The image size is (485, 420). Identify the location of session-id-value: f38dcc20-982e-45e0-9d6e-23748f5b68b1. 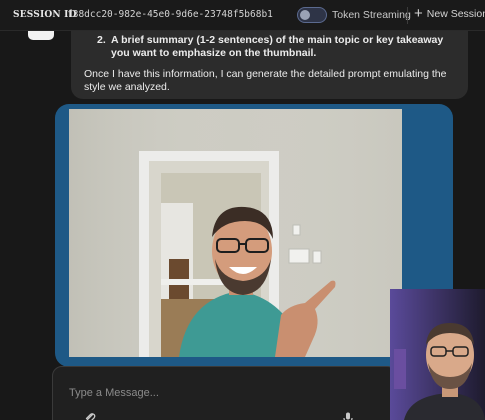
(170, 14).